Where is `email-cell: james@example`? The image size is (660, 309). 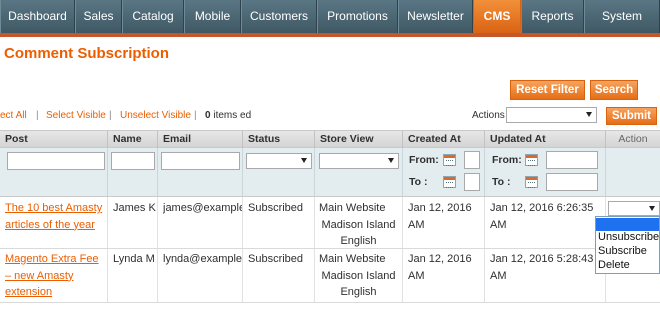 email-cell: james@example is located at coordinates (200, 222).